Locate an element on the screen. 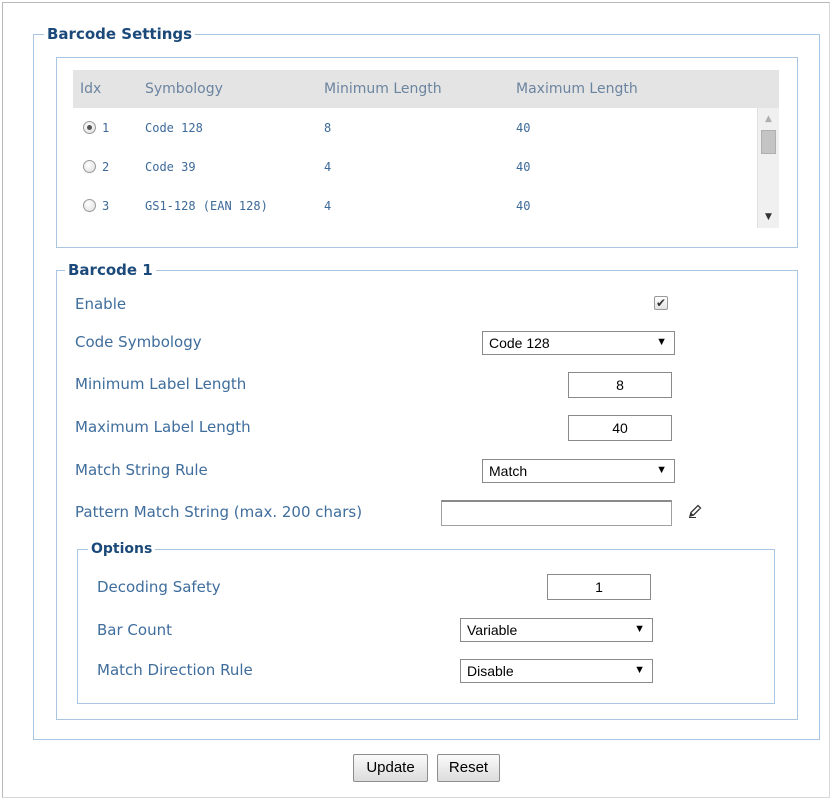 This screenshot has height=800, width=832. options-legend: Options is located at coordinates (122, 549).